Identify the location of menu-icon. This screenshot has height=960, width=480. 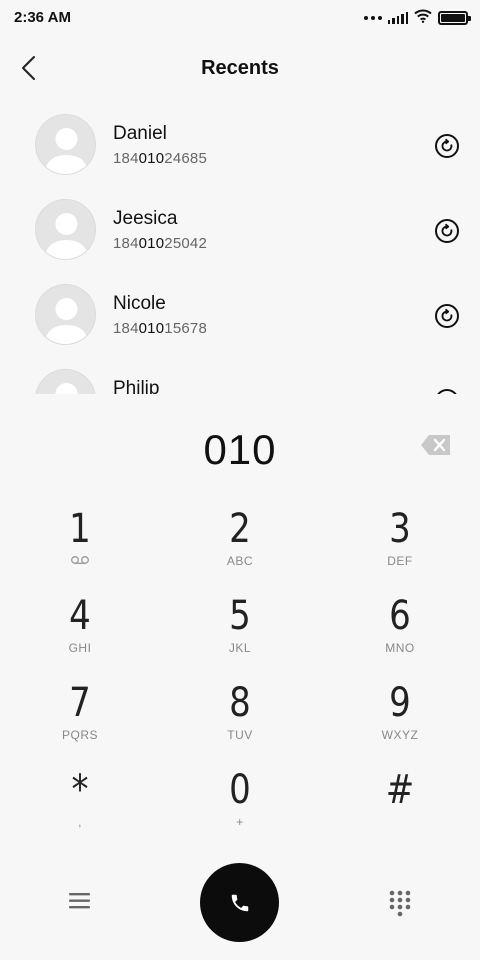
(79, 901).